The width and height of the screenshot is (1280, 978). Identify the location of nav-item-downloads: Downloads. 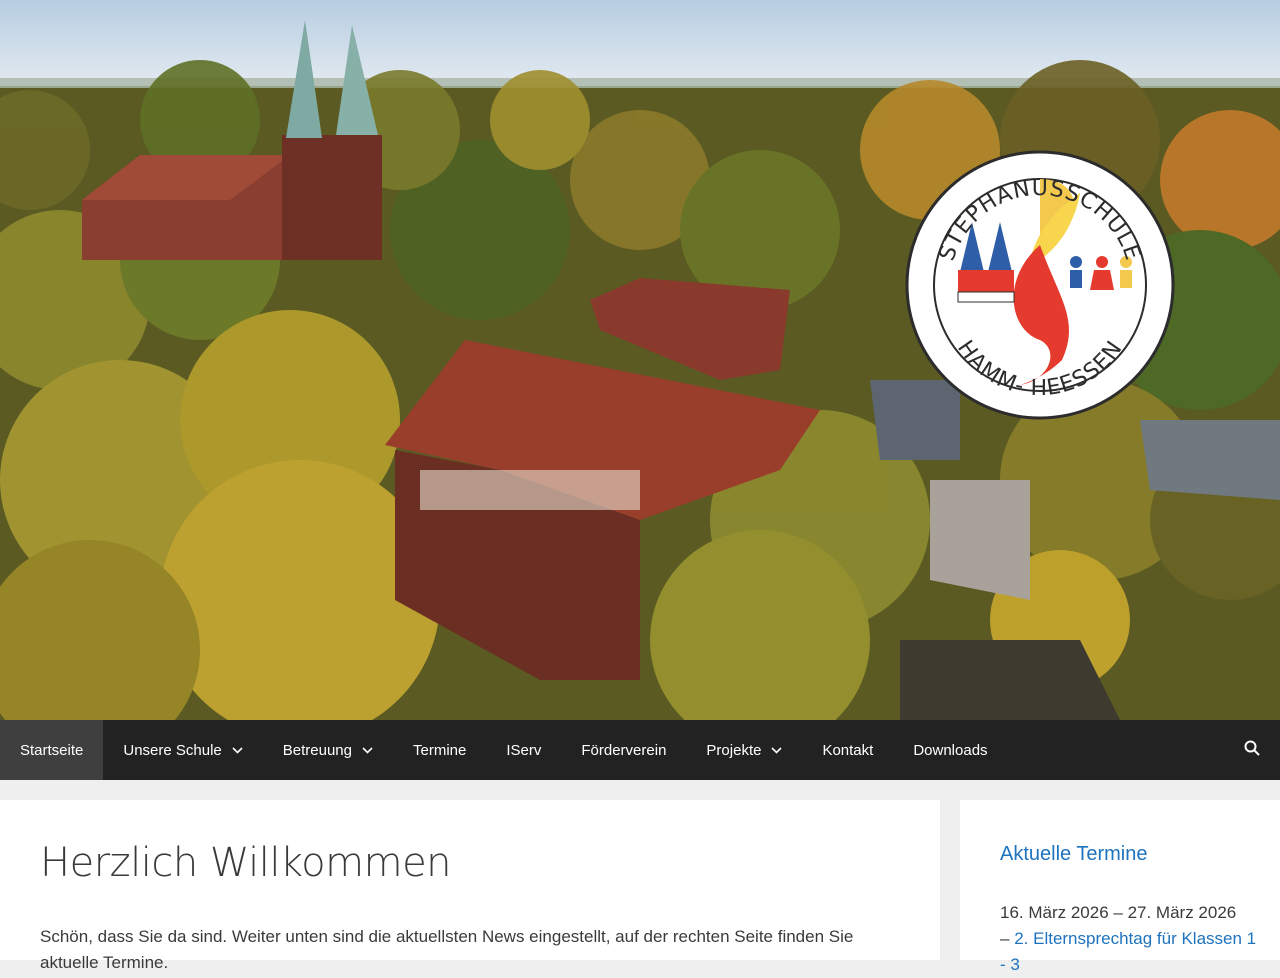
(950, 750).